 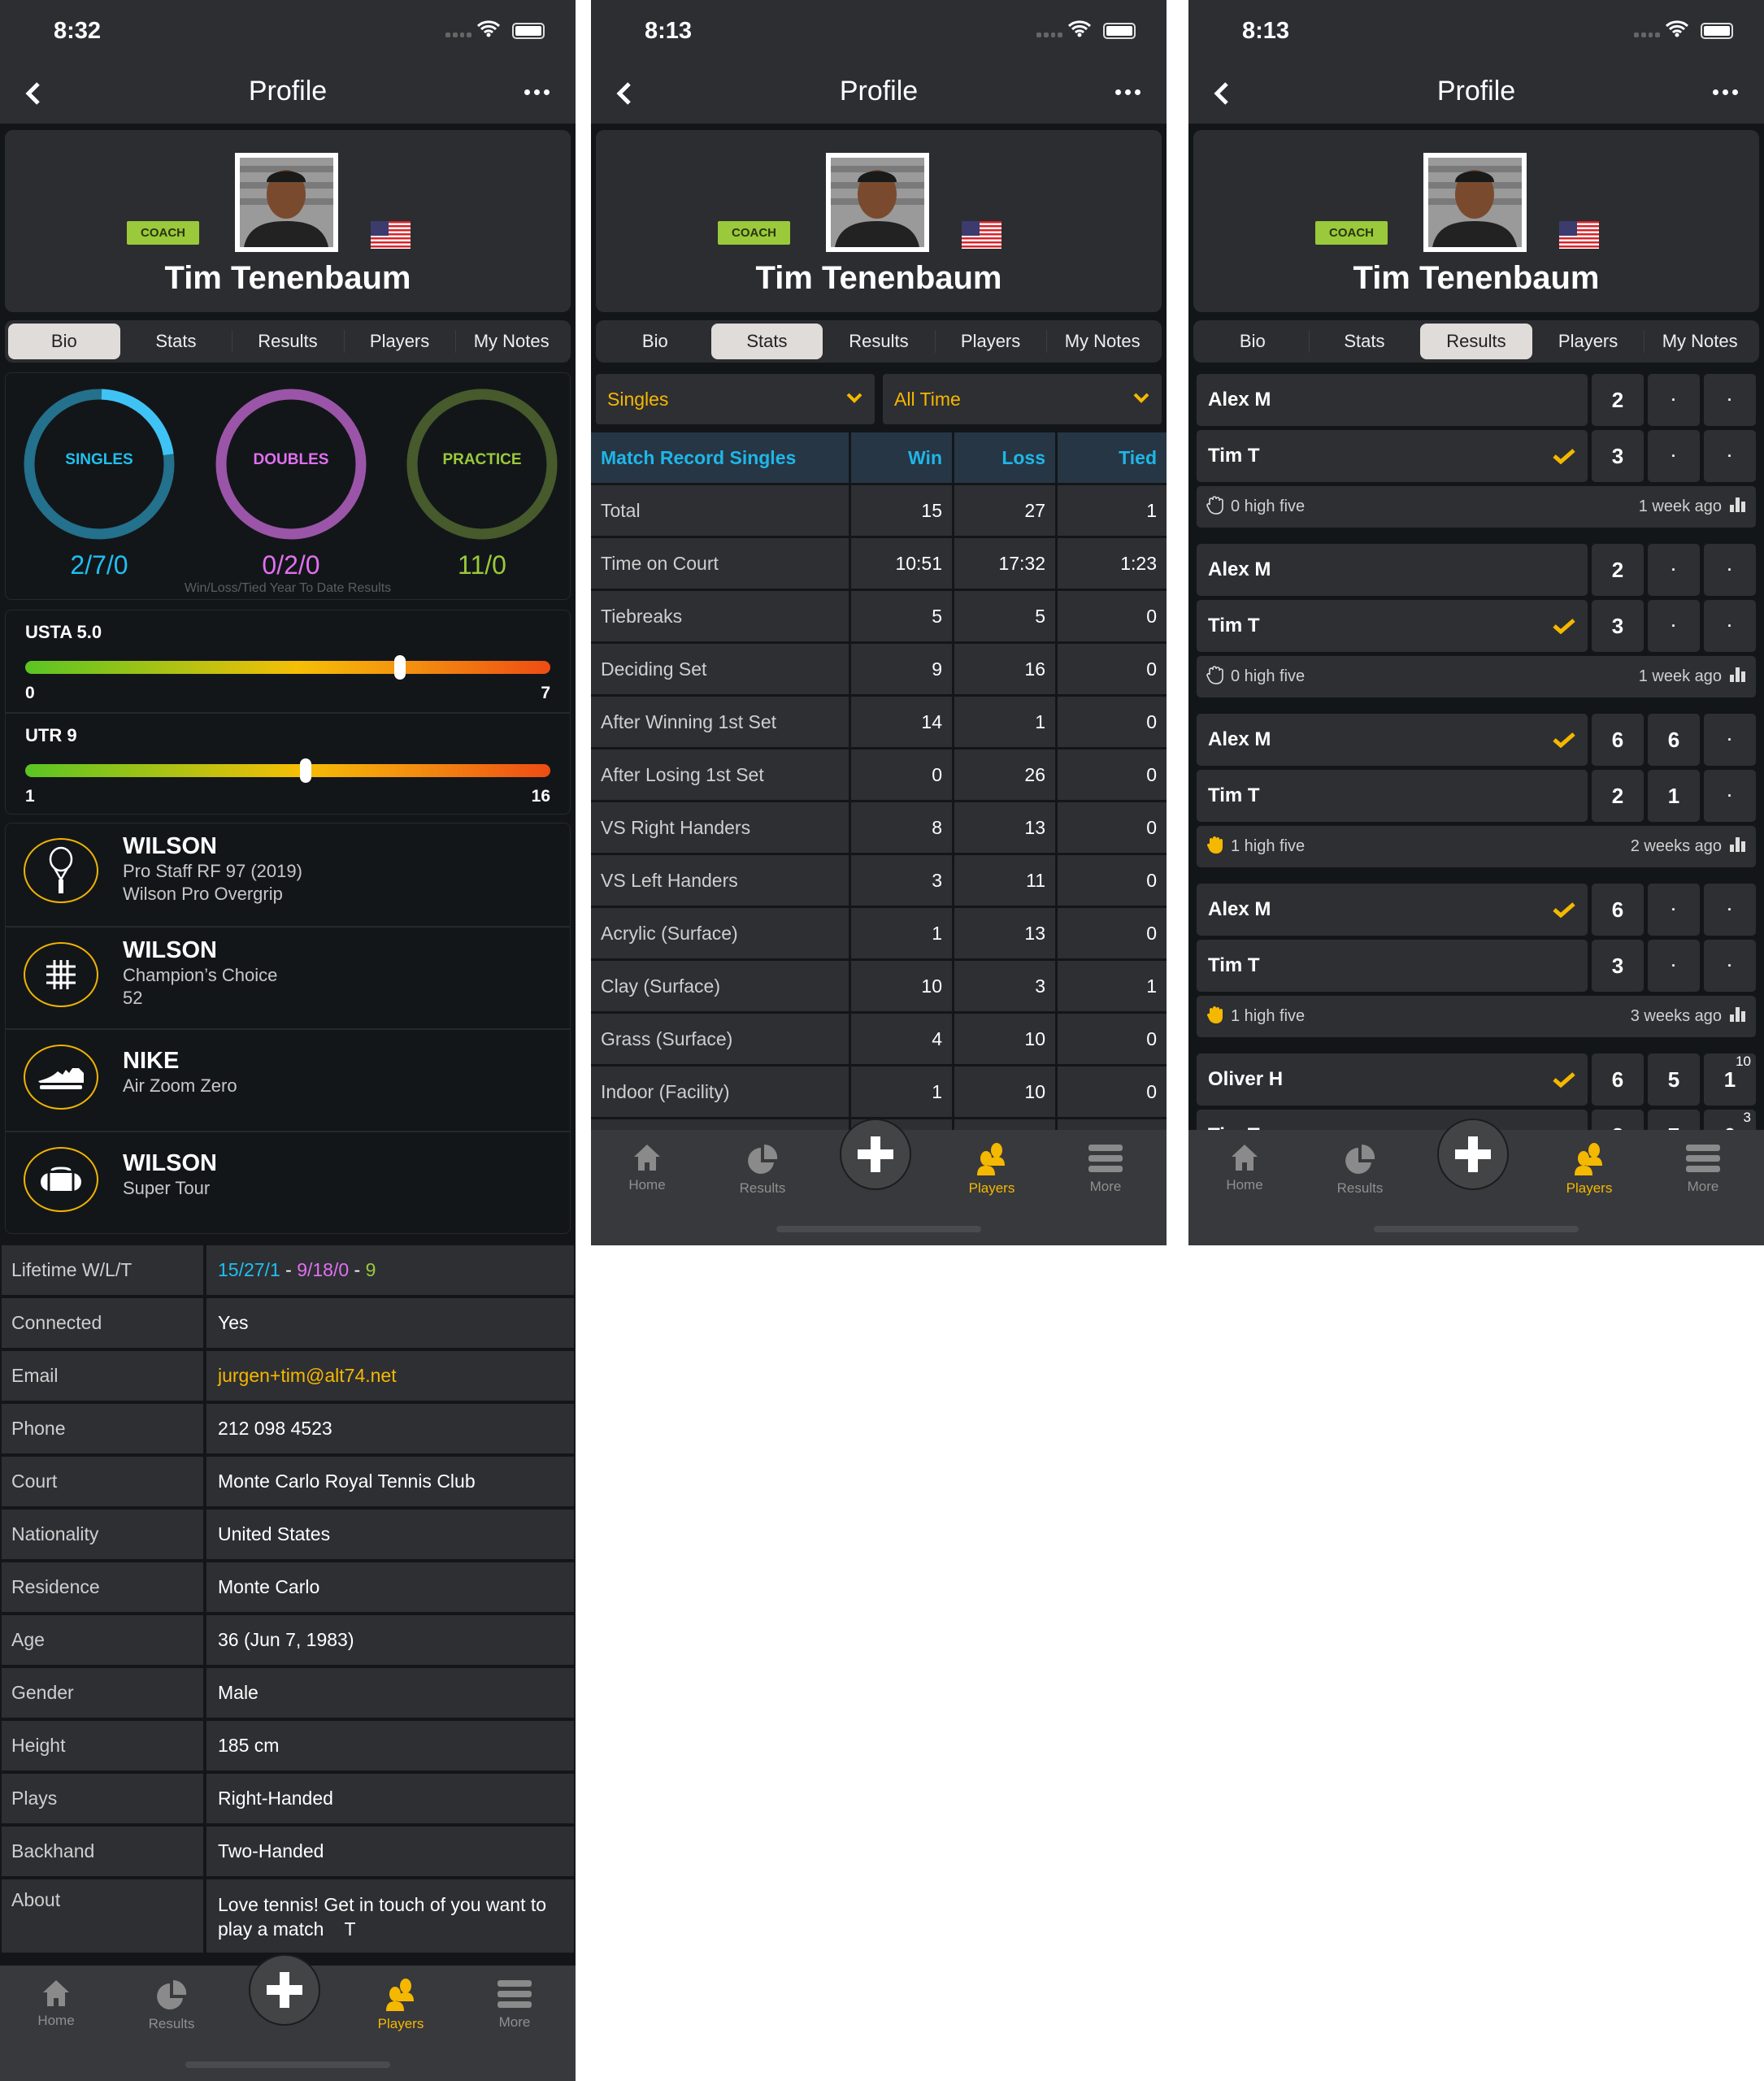 What do you see at coordinates (879, 1039) in the screenshot?
I see `stats-row: Grass (Surface) 4 10 0` at bounding box center [879, 1039].